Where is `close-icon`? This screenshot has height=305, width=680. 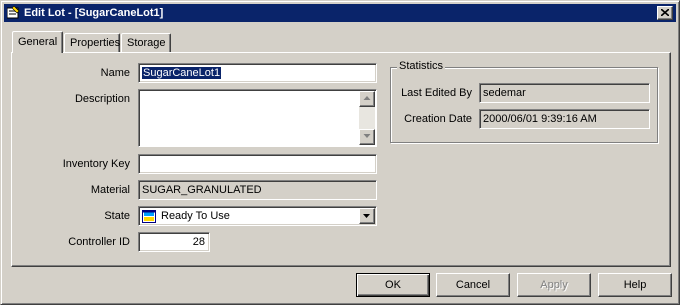
close-icon is located at coordinates (665, 12).